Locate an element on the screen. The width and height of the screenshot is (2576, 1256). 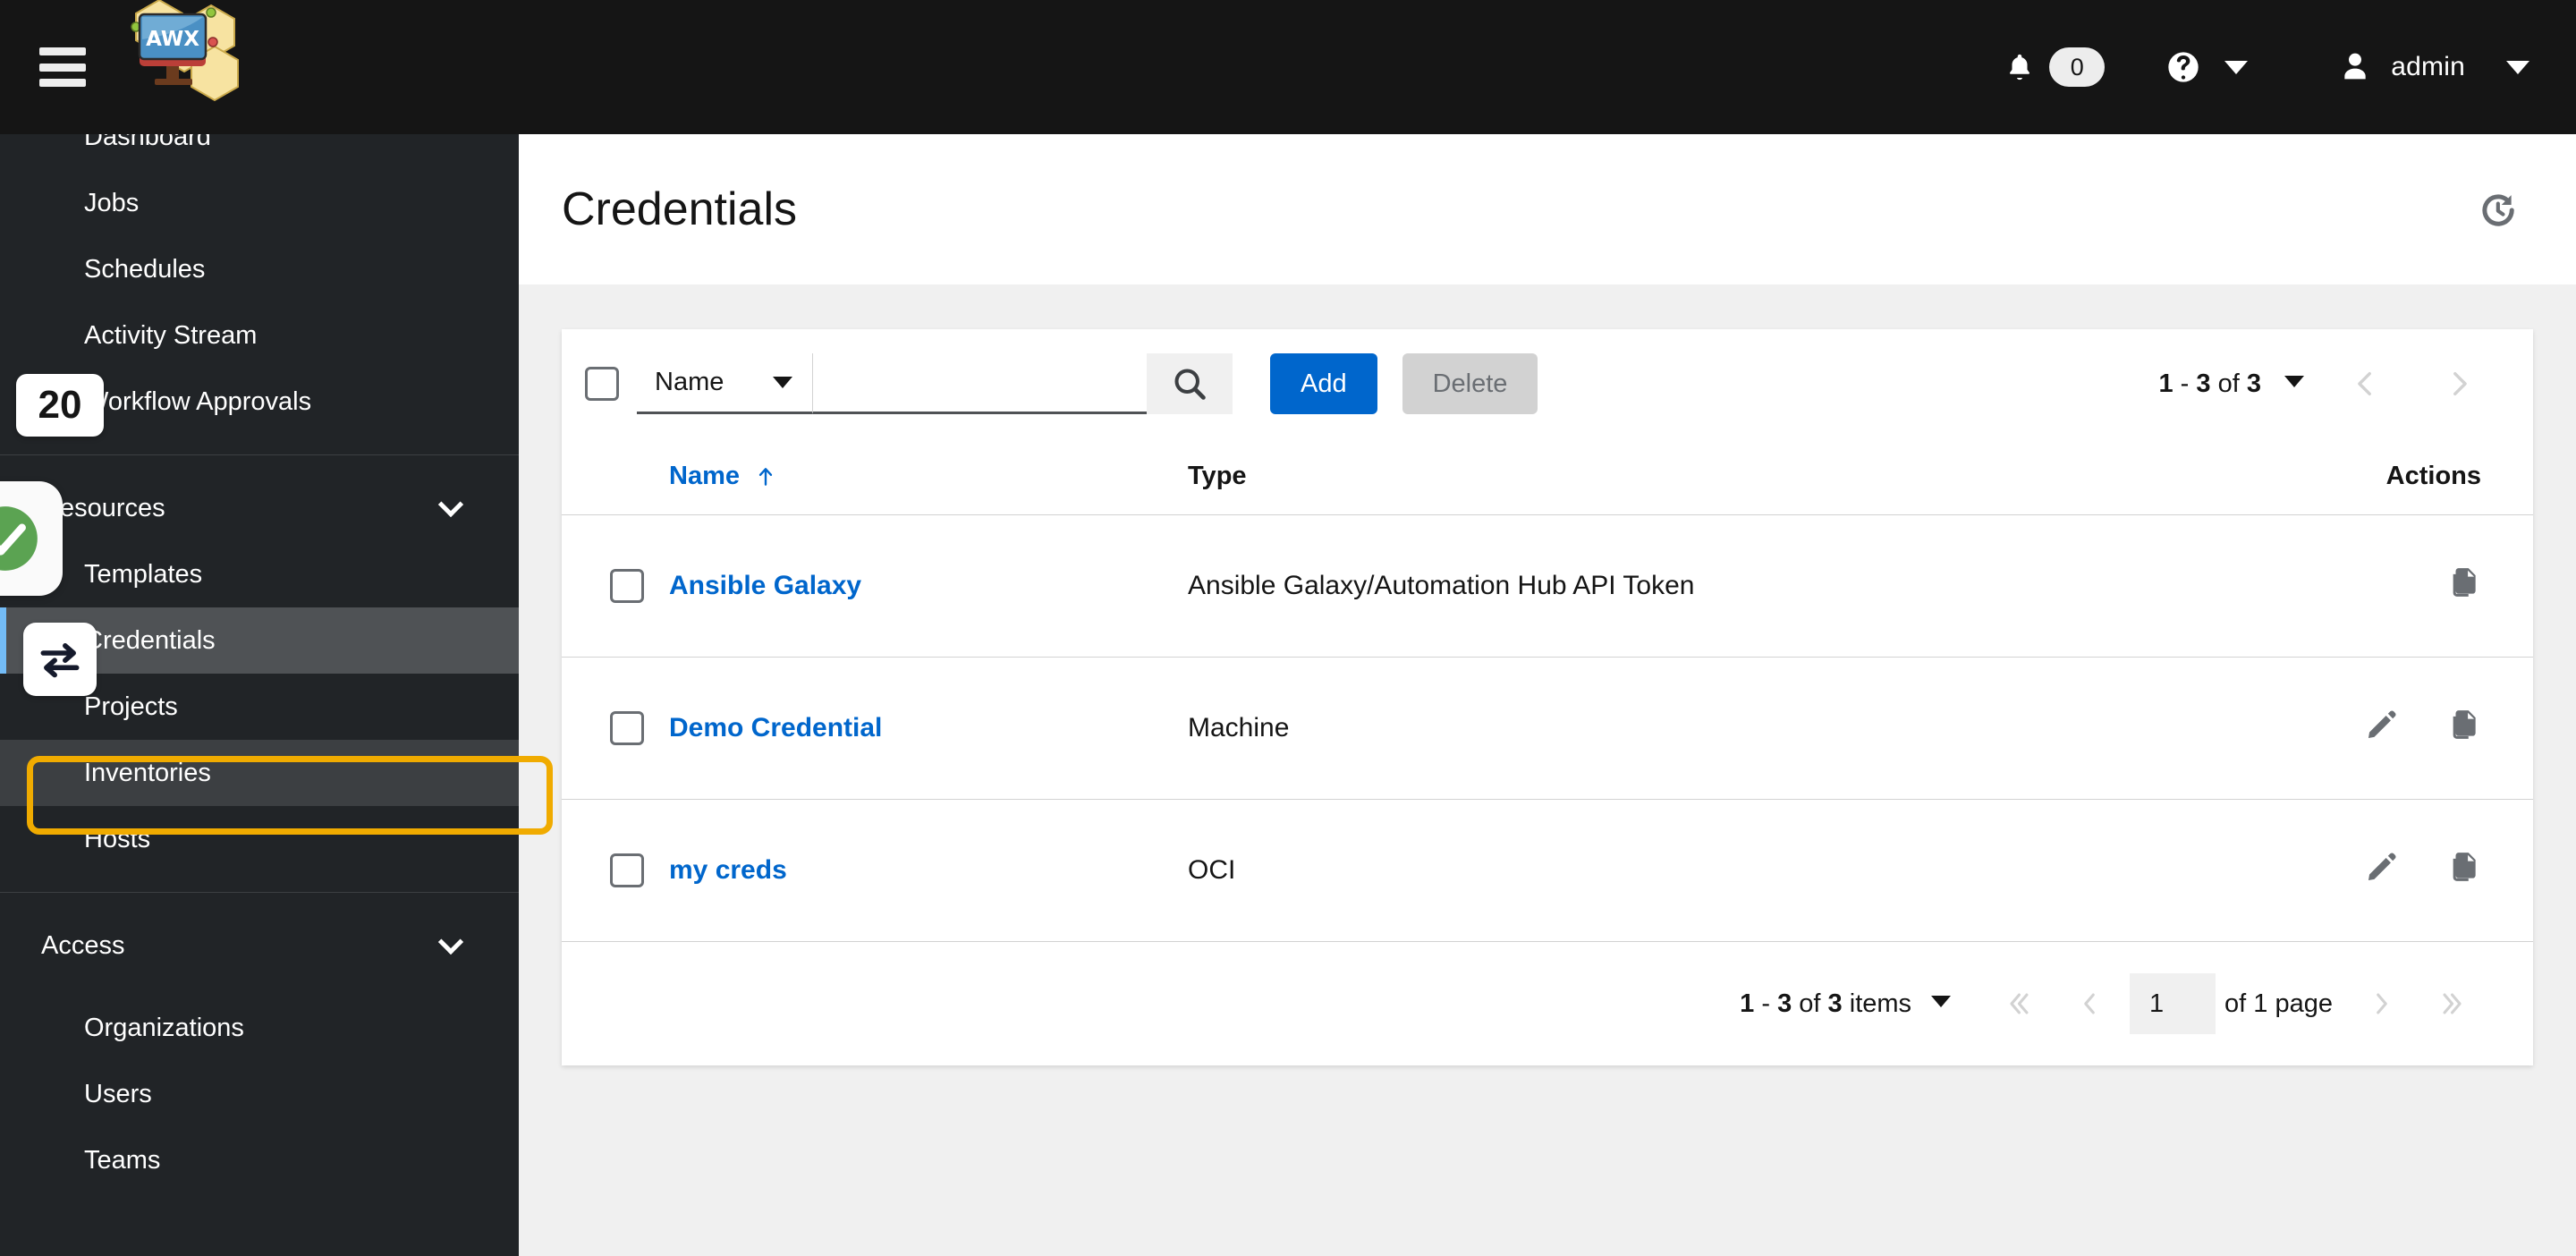
table-header-row: Name Type Actions is located at coordinates (1547, 476).